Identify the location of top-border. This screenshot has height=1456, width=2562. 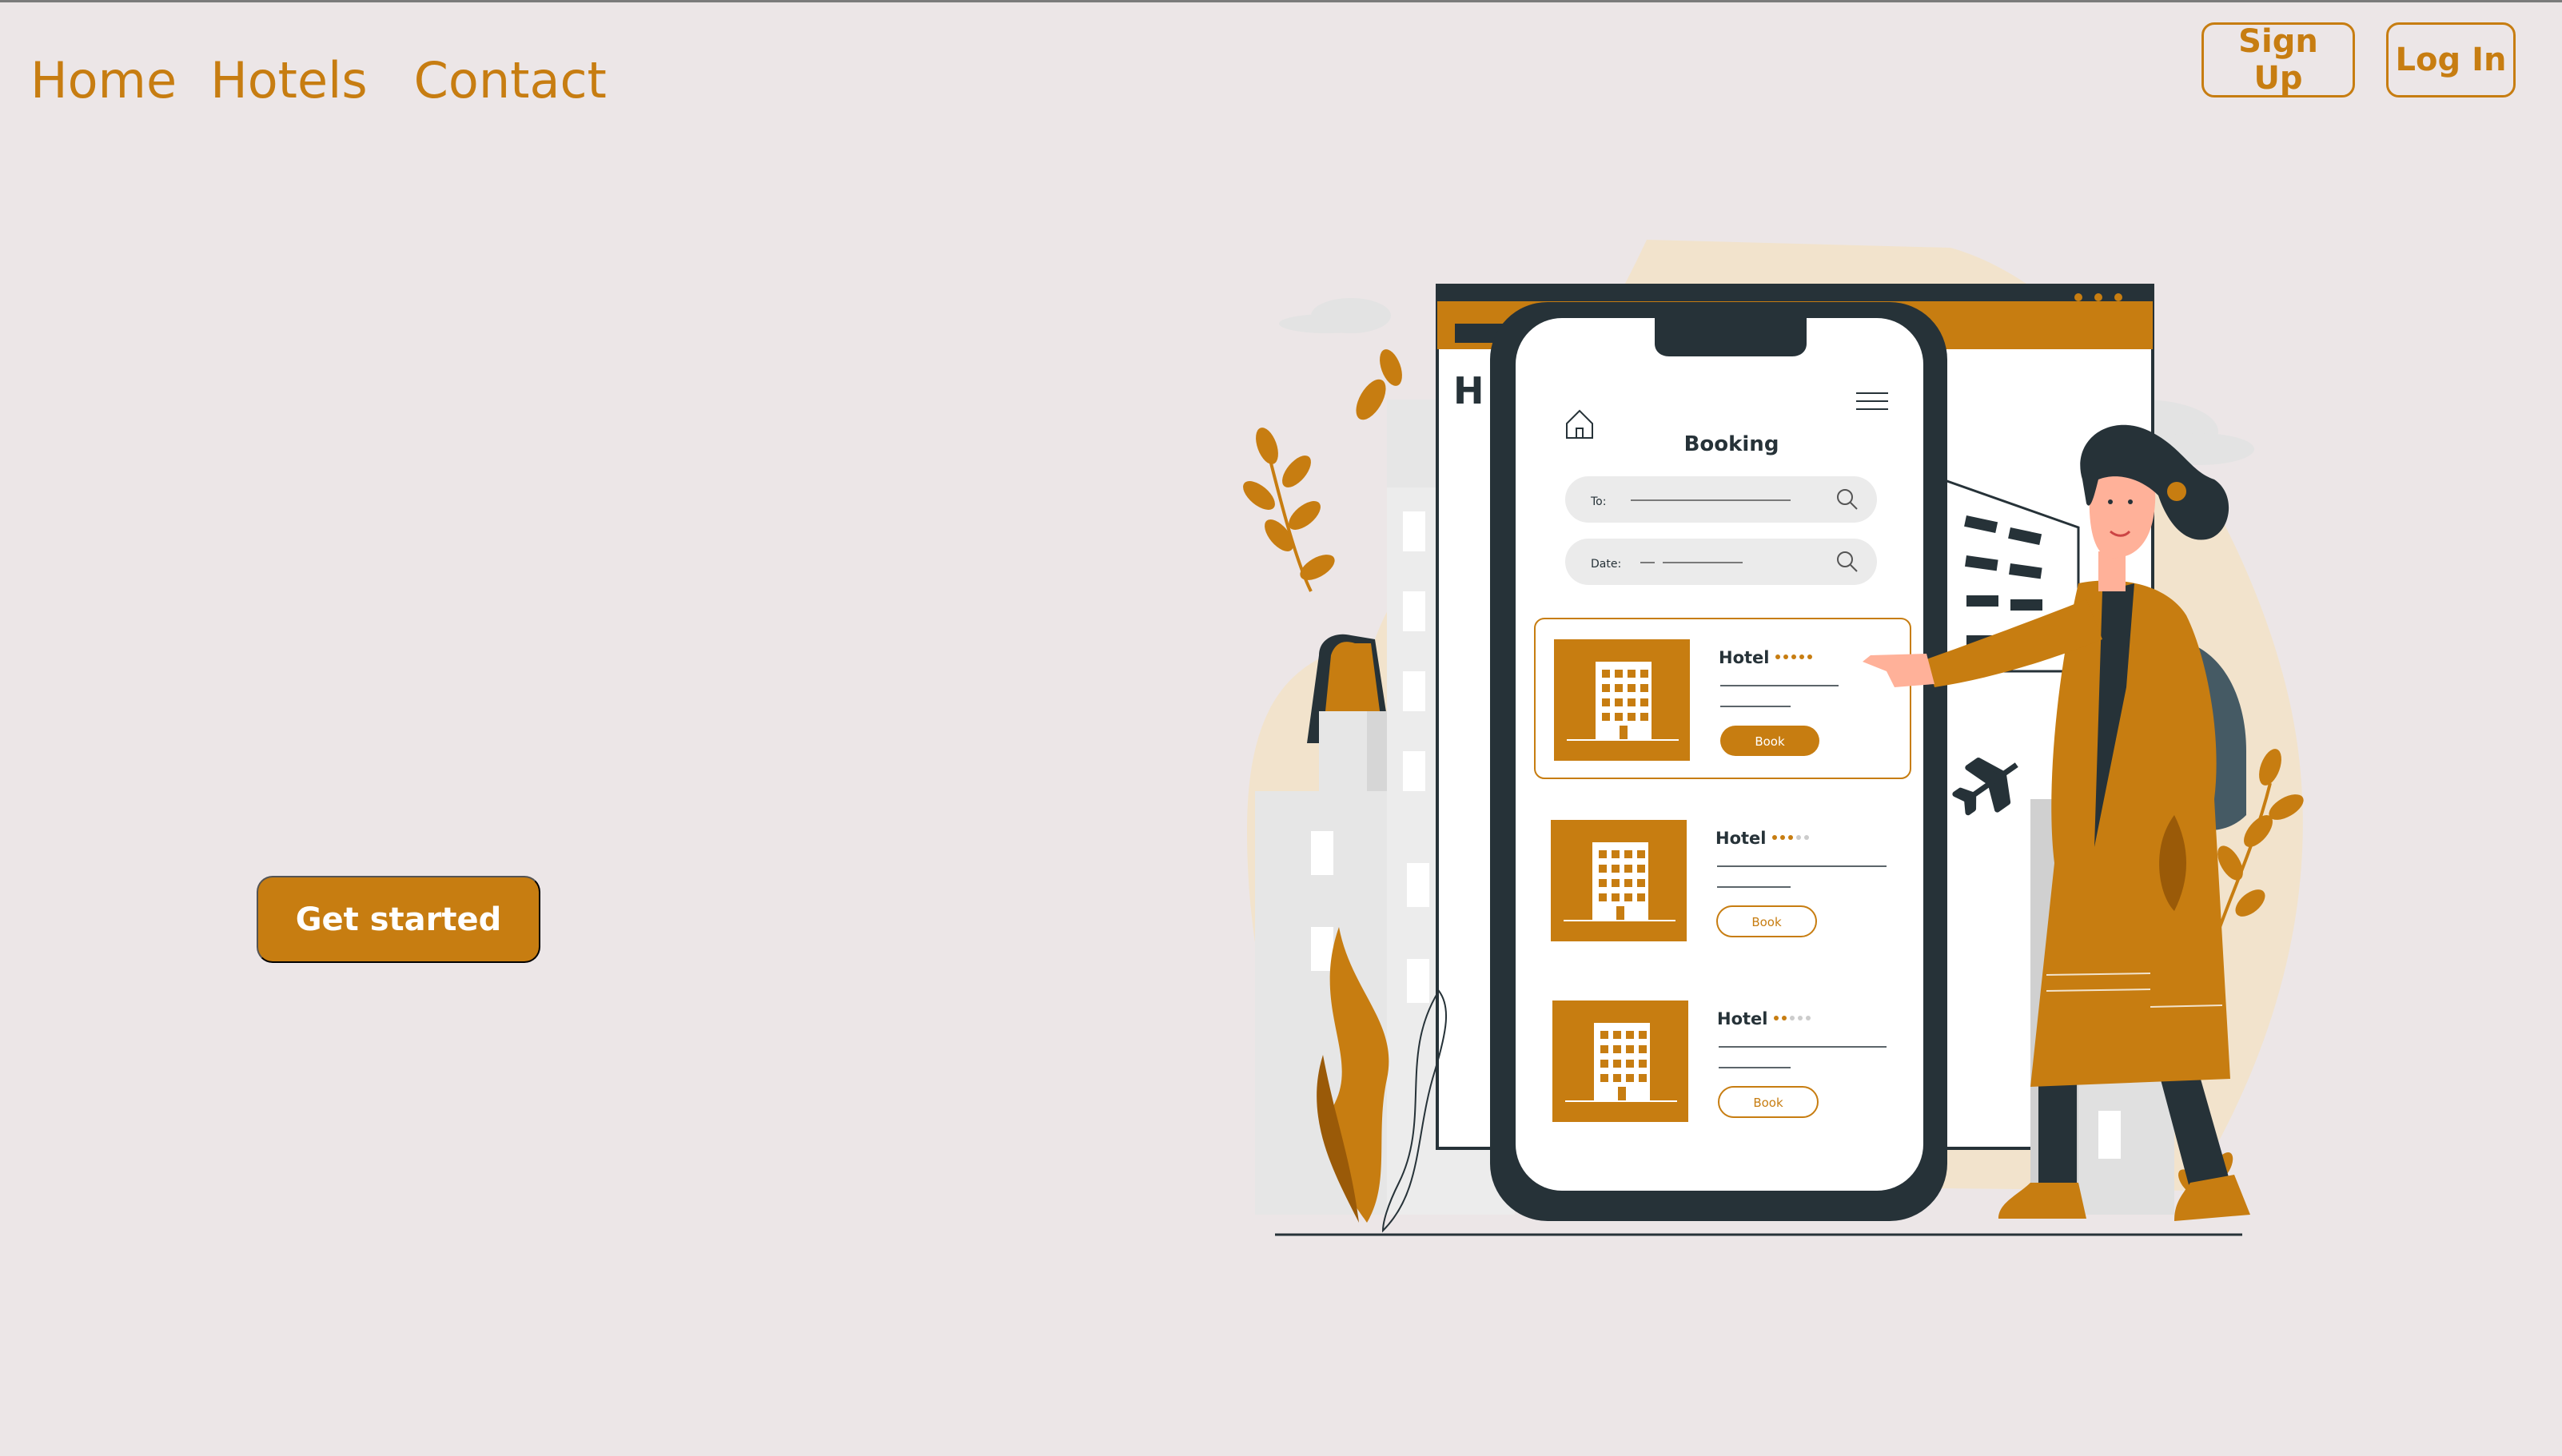
(1281, 1).